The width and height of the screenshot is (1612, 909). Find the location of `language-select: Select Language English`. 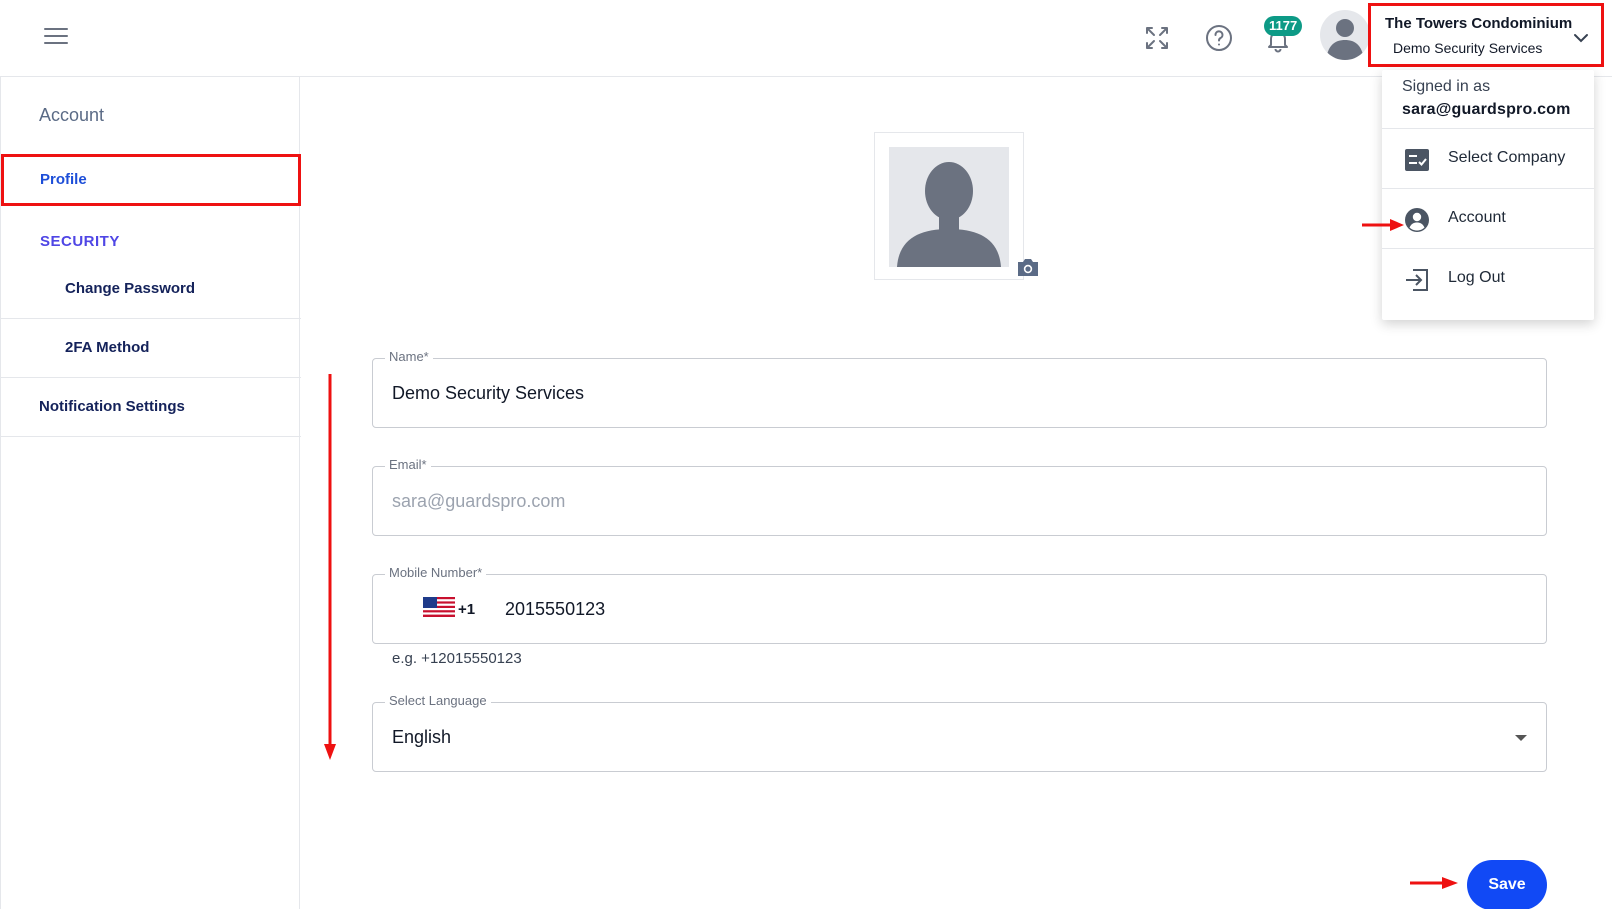

language-select: Select Language English is located at coordinates (959, 732).